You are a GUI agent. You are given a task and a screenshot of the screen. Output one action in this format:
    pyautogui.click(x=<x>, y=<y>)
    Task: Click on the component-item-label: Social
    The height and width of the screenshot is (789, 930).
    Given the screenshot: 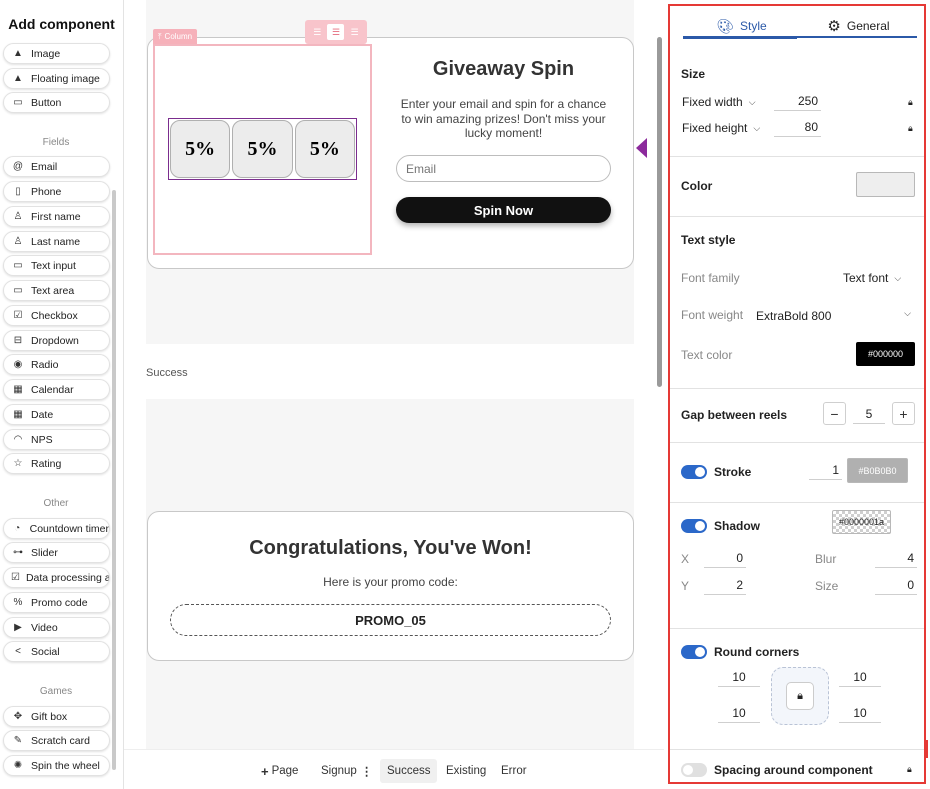 What is the action you would take?
    pyautogui.click(x=45, y=651)
    